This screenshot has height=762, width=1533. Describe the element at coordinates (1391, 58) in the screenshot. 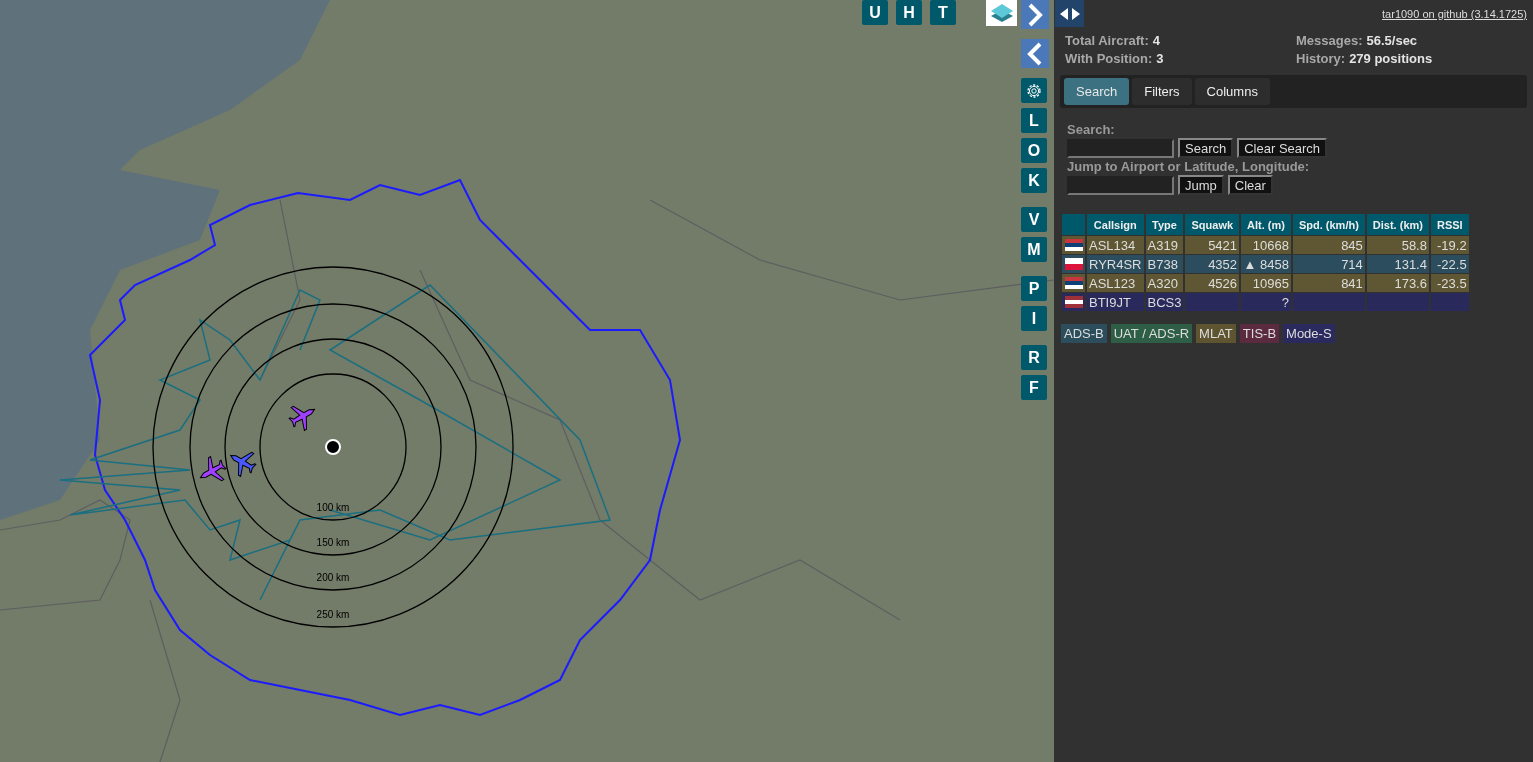

I see `stat-value: 279 positions` at that location.